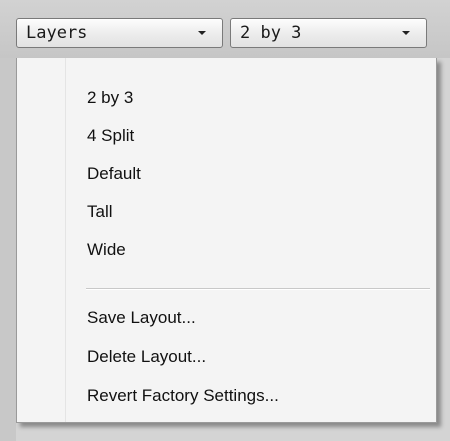  Describe the element at coordinates (57, 33) in the screenshot. I see `layers-dropdown-value: Layers` at that location.